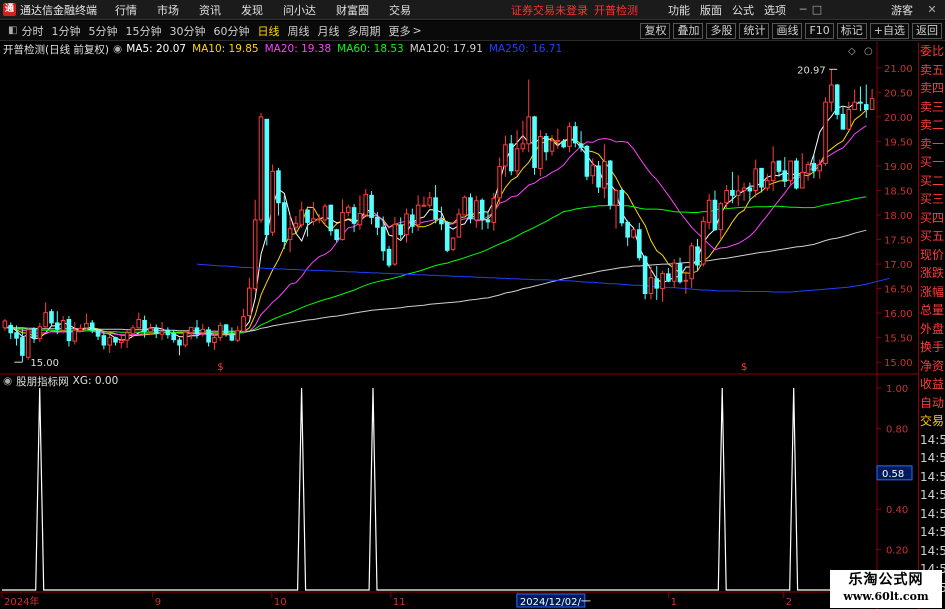 The height and width of the screenshot is (609, 945). What do you see at coordinates (168, 10) in the screenshot?
I see `menu-item-market: 市场` at bounding box center [168, 10].